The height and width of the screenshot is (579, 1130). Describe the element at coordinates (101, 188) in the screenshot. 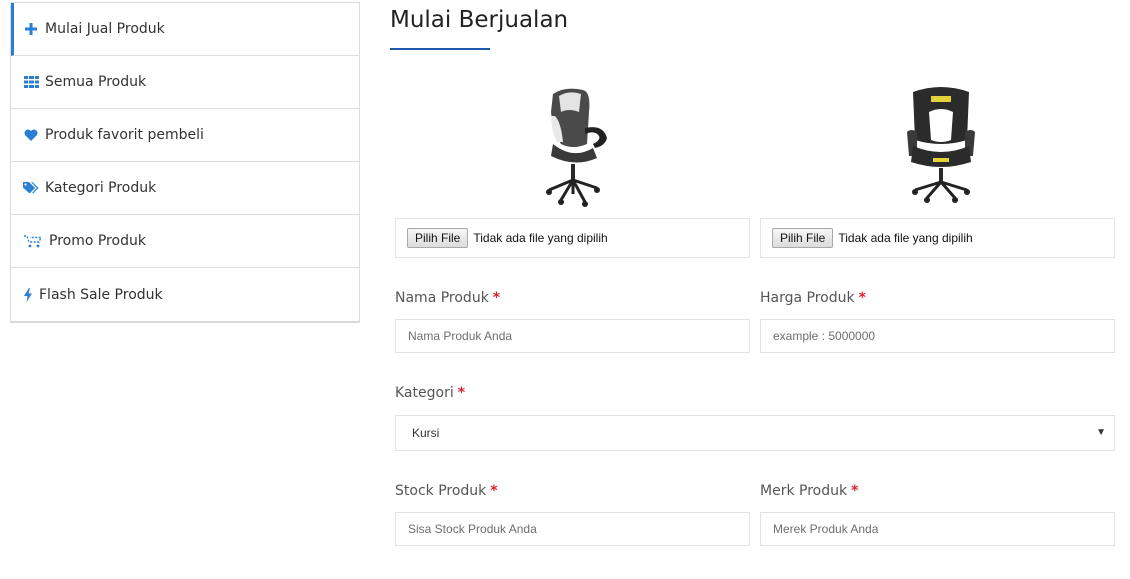

I see `sidebar-item-label: Kategori Produk` at that location.